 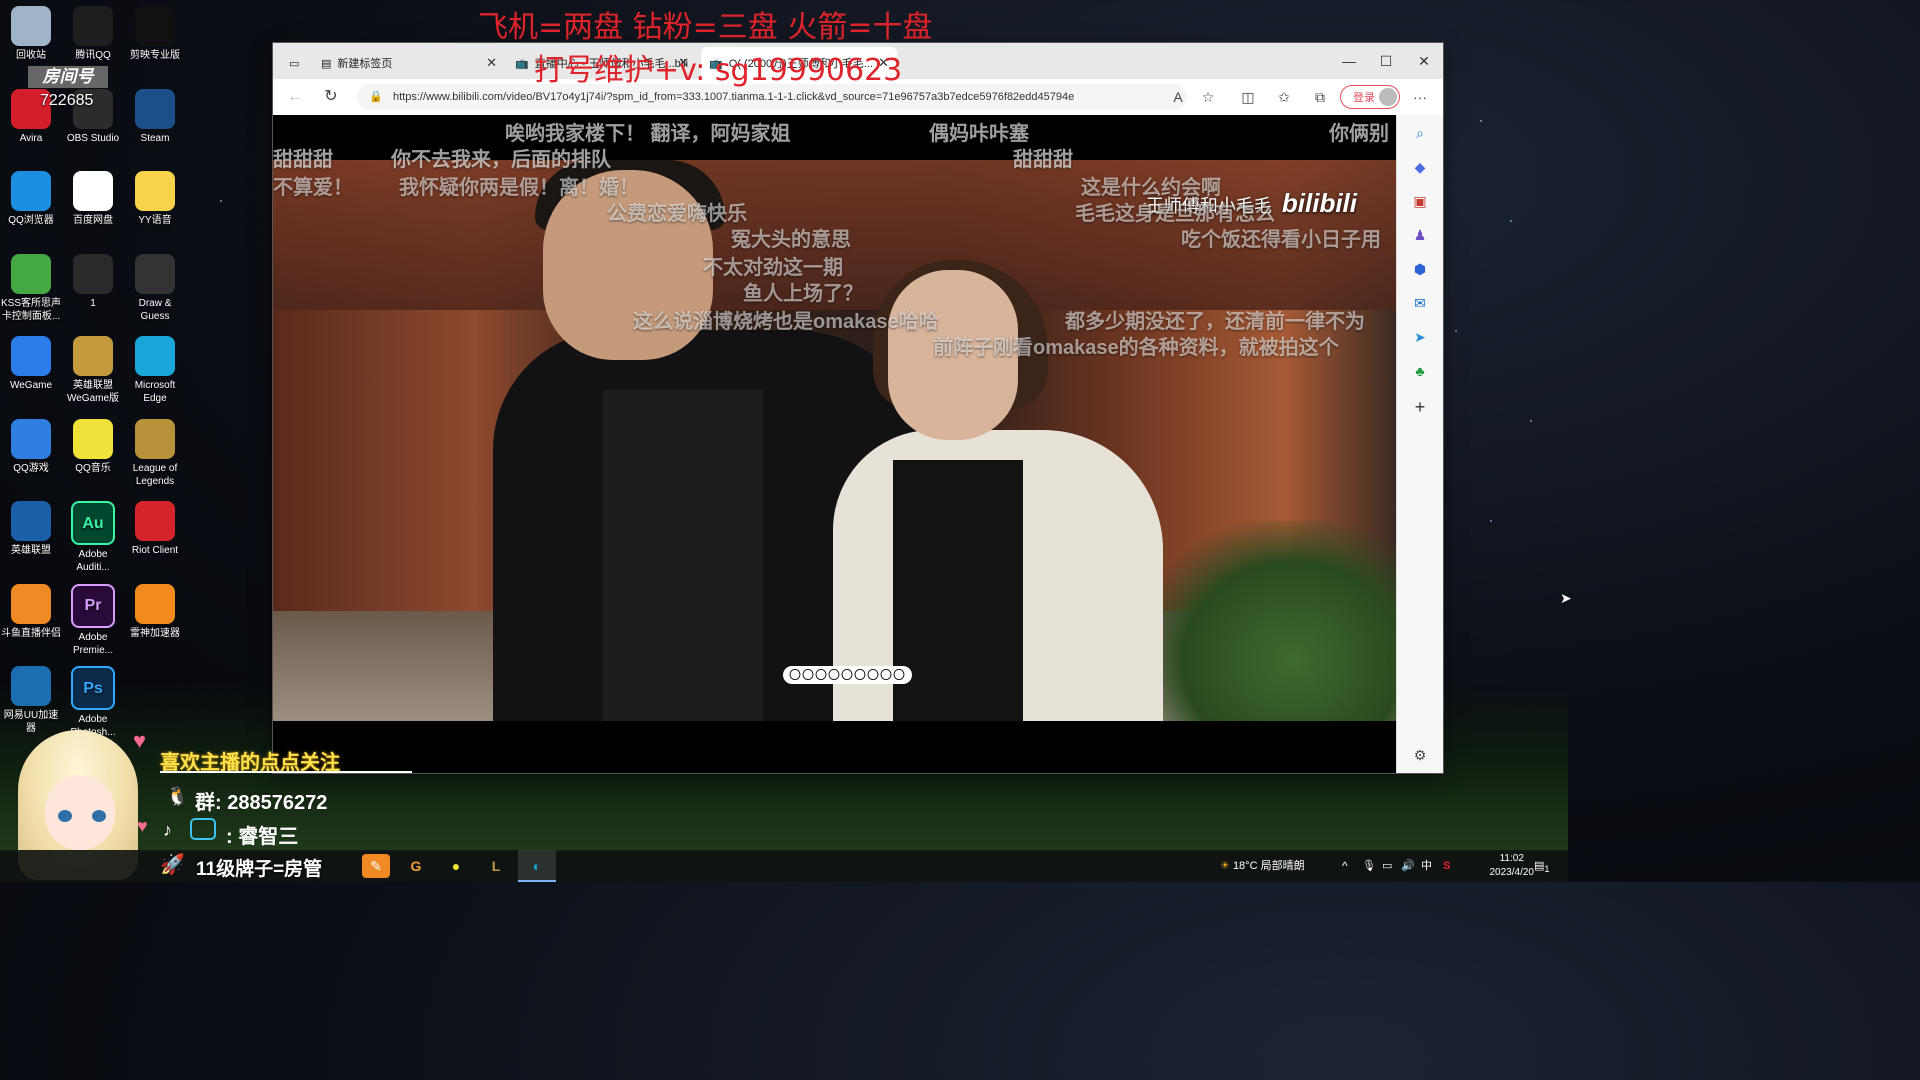 I want to click on rocket-icon: 🚀, so click(x=172, y=865).